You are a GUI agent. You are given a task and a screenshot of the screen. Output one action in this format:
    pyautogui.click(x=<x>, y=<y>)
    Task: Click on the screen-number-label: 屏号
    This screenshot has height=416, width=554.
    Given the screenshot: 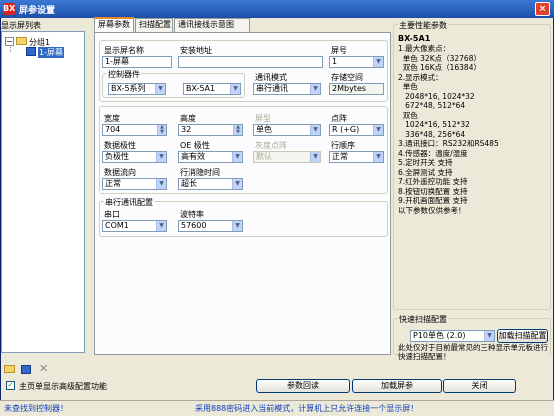 What is the action you would take?
    pyautogui.click(x=339, y=50)
    